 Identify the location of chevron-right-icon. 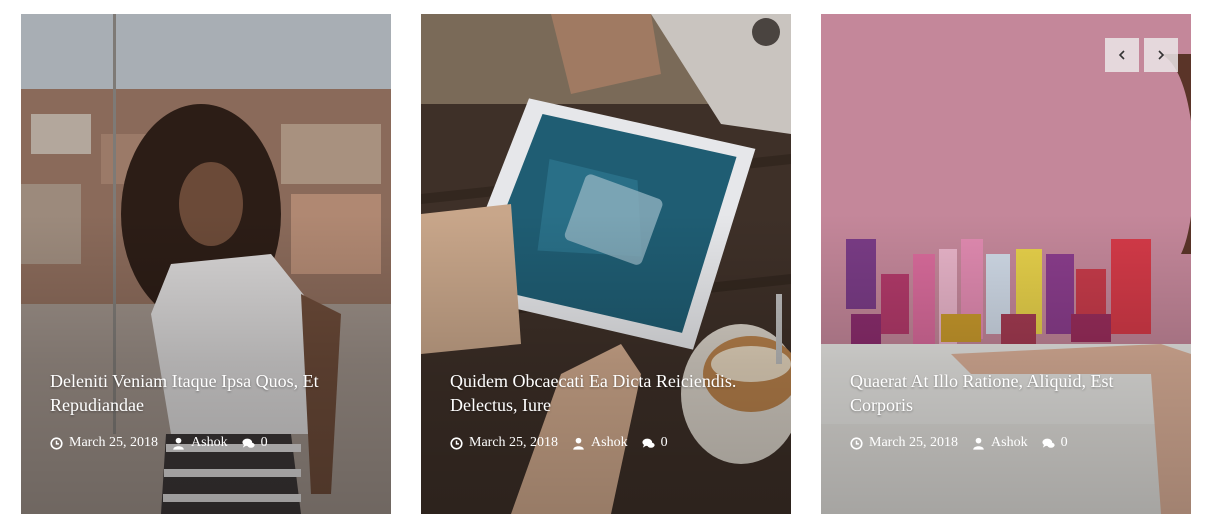
(1161, 55).